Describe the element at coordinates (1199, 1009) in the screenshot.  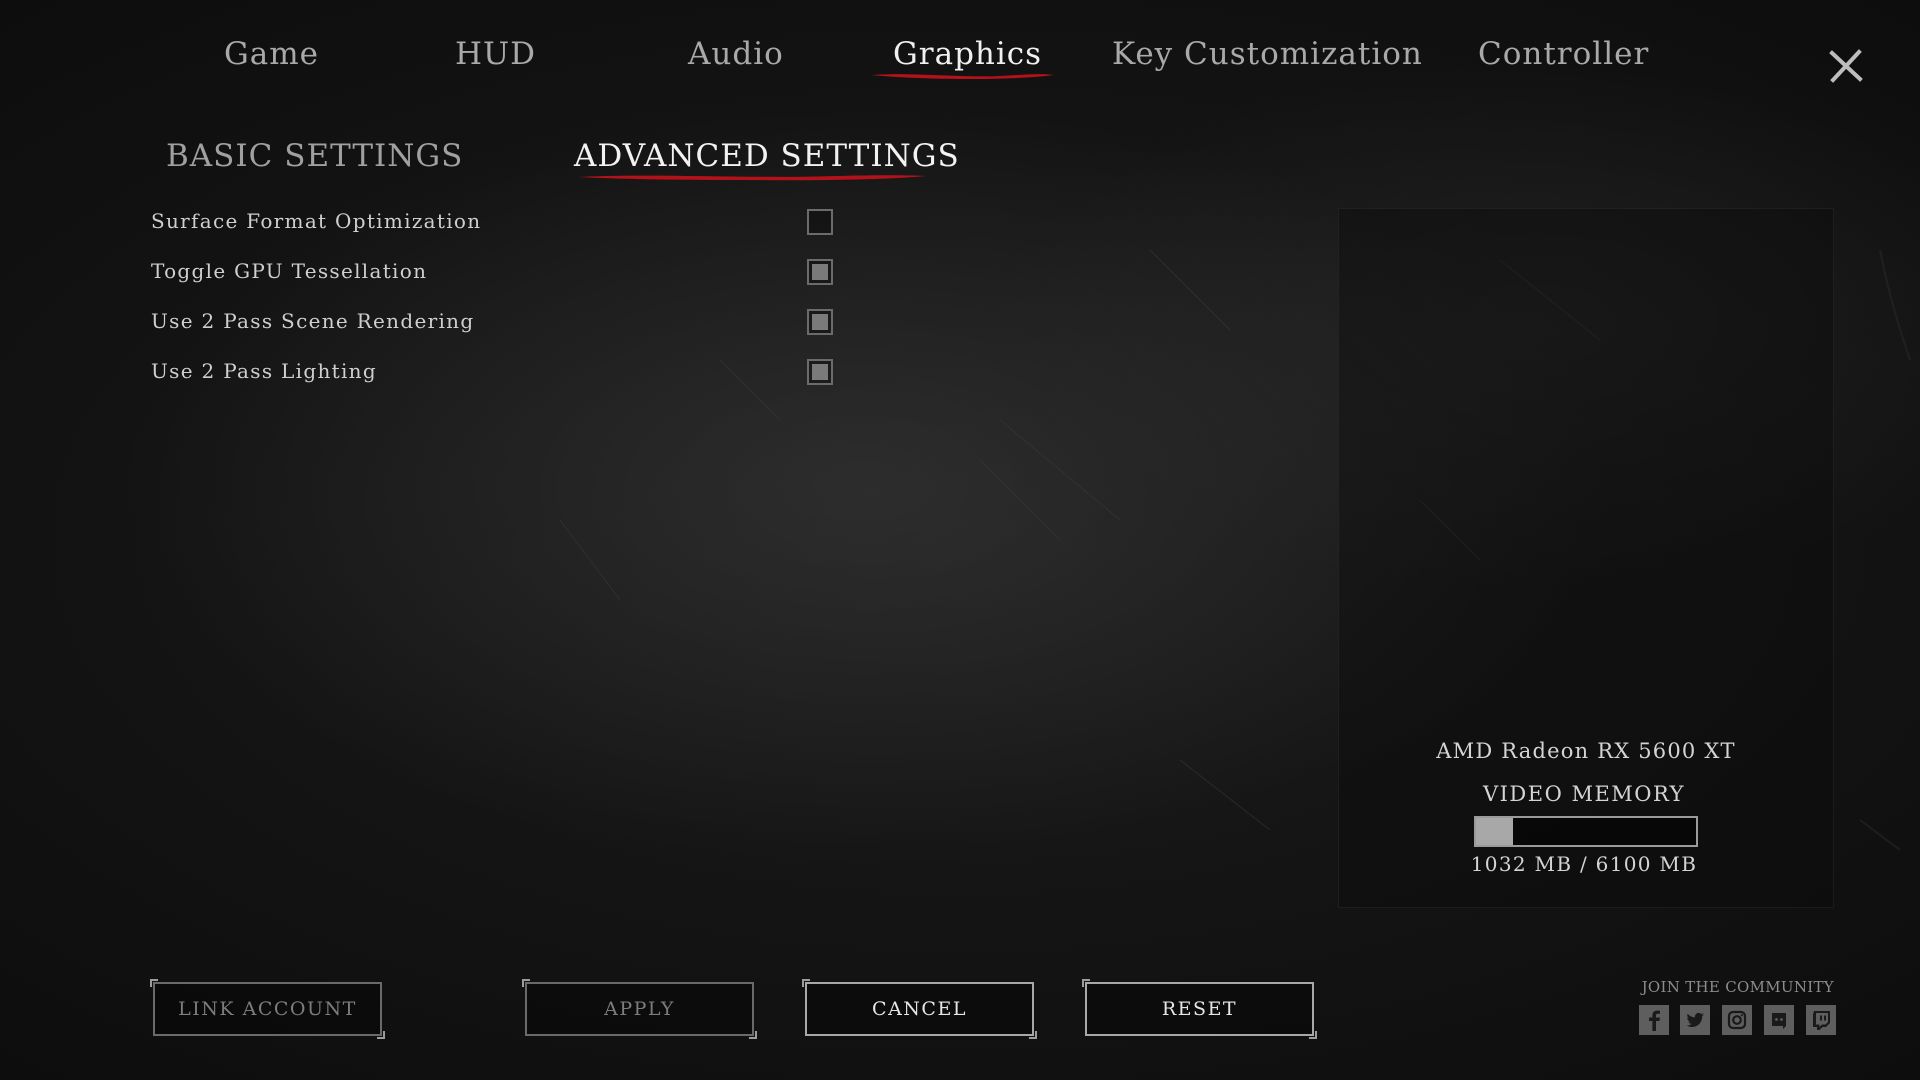
I see `reset-button: RESET` at that location.